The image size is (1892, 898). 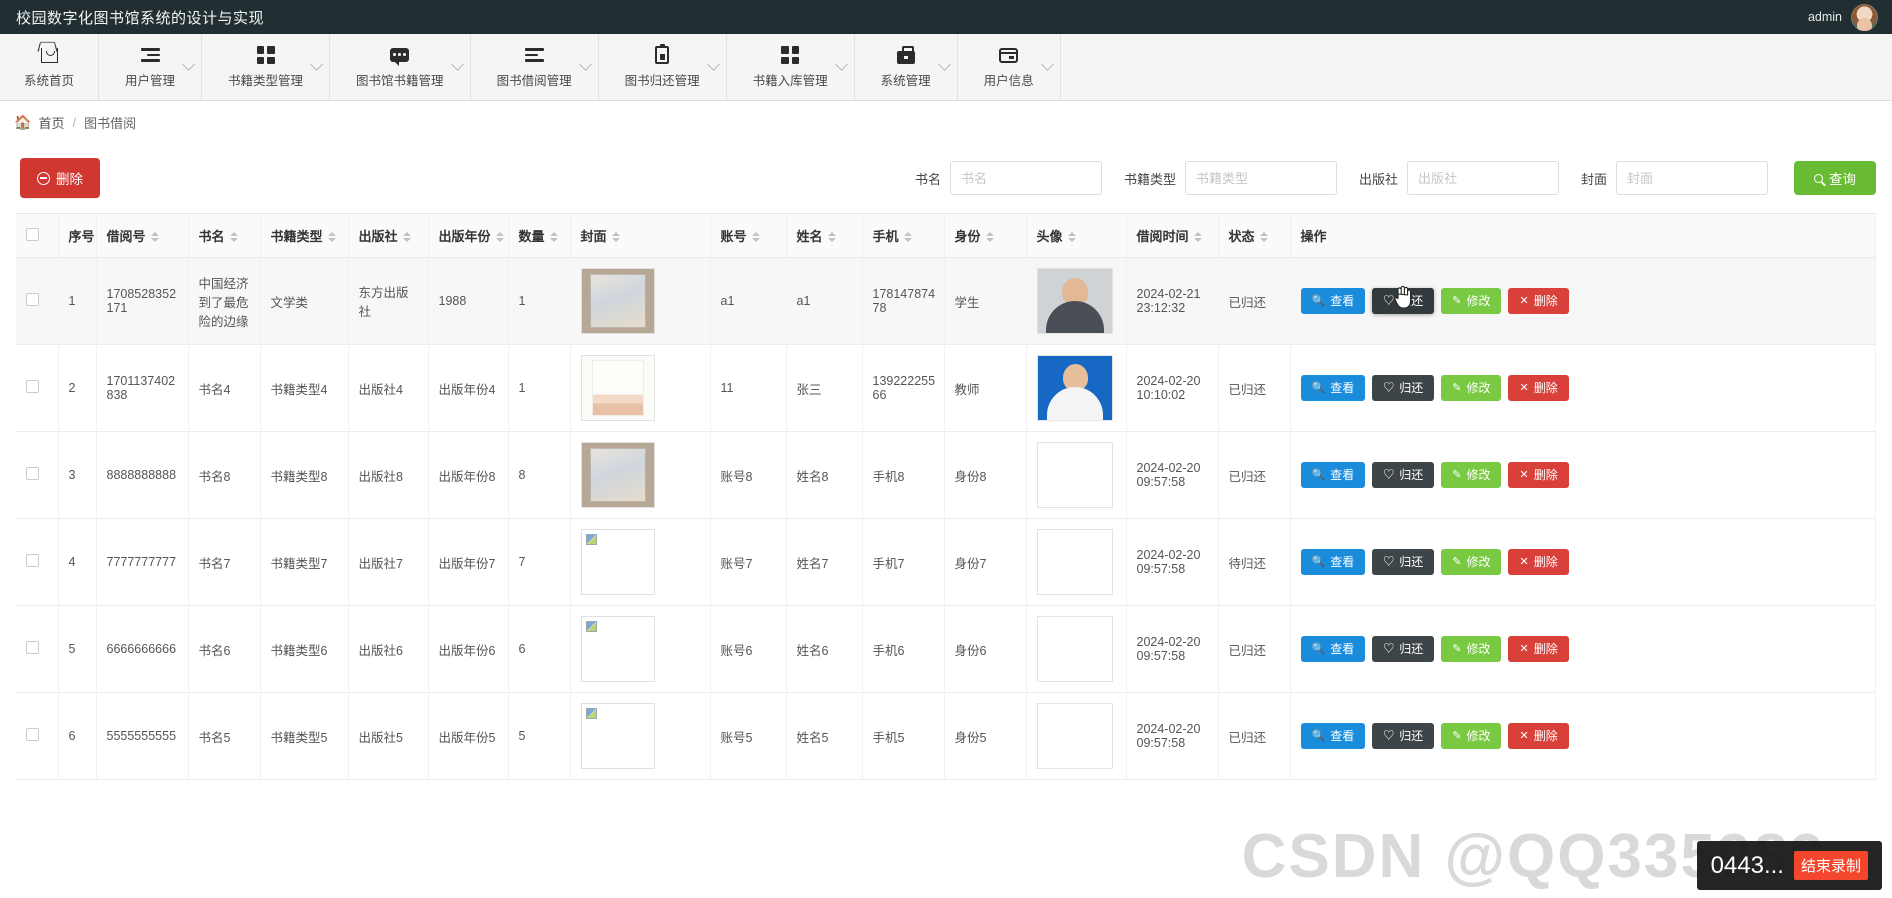 I want to click on search-icon: 🔍, so click(x=1318, y=735).